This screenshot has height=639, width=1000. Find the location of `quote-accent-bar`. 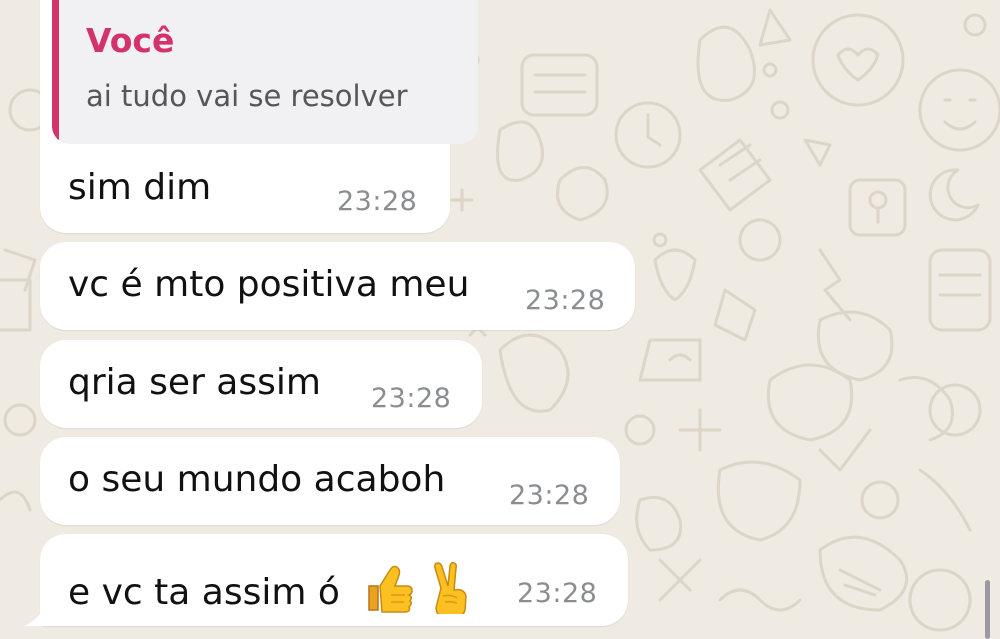

quote-accent-bar is located at coordinates (55, 72).